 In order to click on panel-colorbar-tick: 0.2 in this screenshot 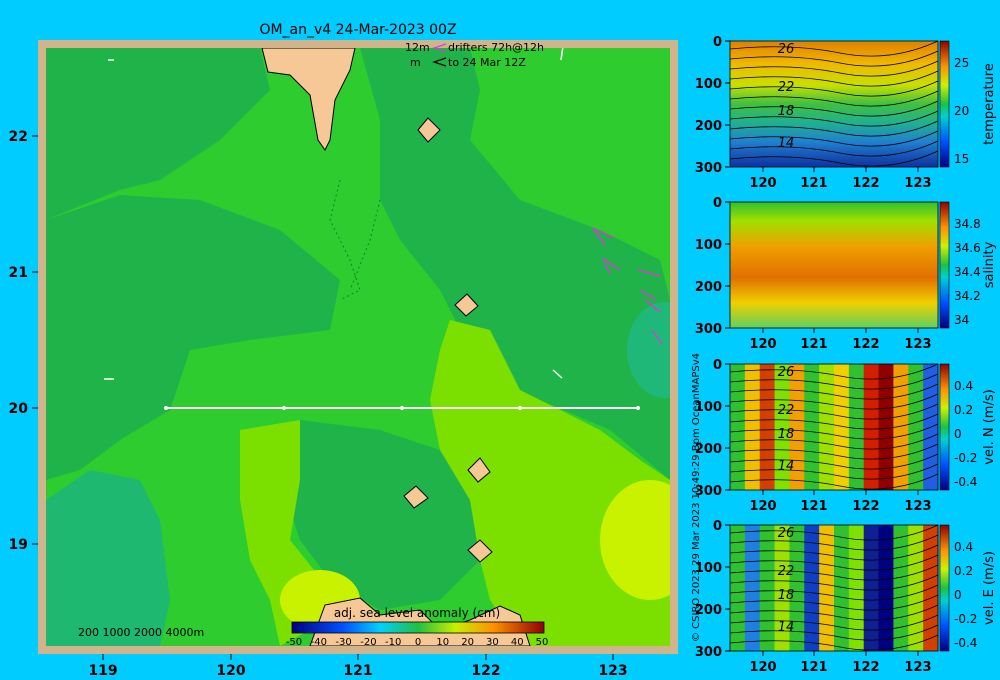, I will do `click(963, 410)`.